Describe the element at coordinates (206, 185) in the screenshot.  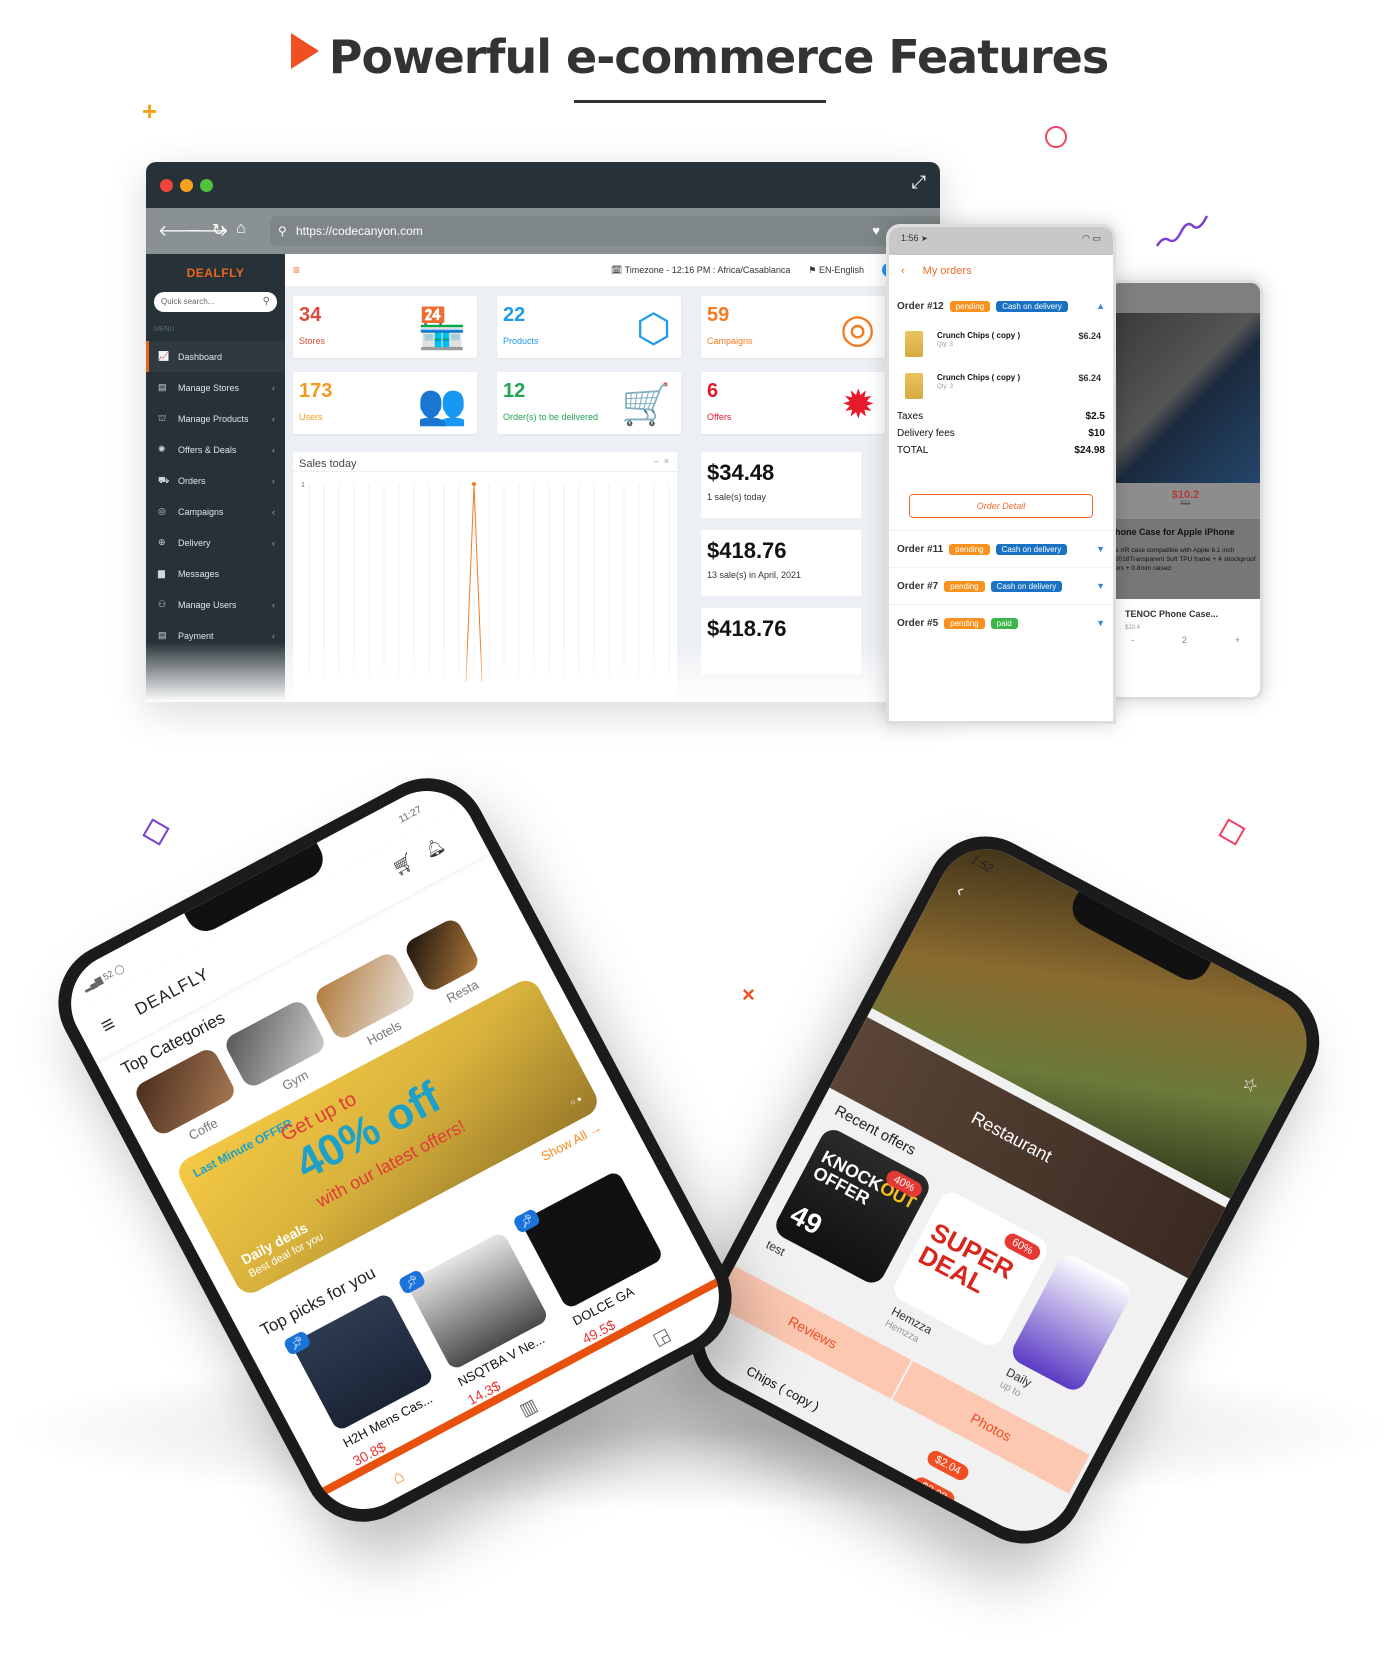
I see `maximize-window-button` at that location.